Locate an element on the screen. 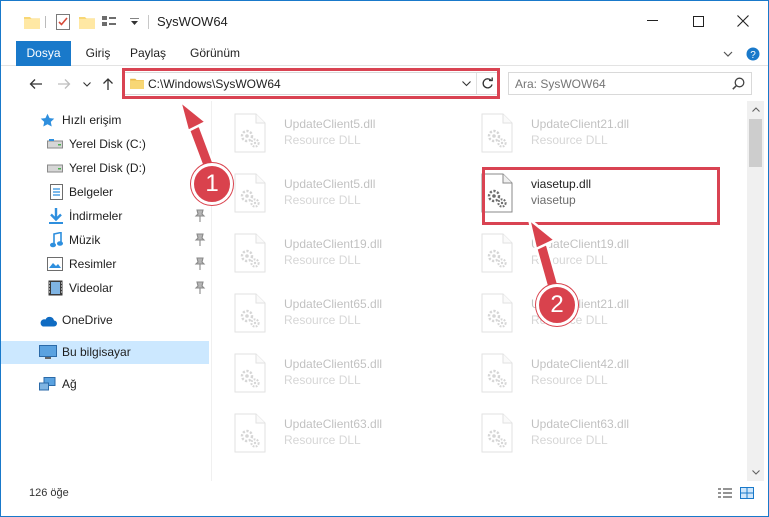 The width and height of the screenshot is (769, 517). item-count: 126 öğe is located at coordinates (49, 493).